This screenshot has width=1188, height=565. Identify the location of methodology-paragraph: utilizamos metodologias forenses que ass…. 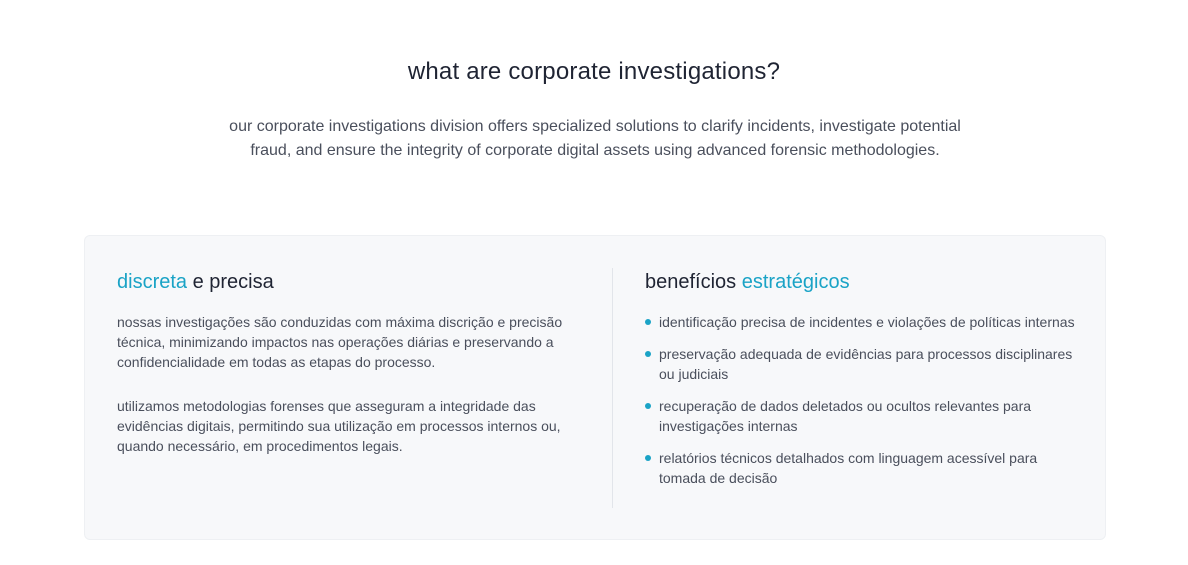
(339, 426).